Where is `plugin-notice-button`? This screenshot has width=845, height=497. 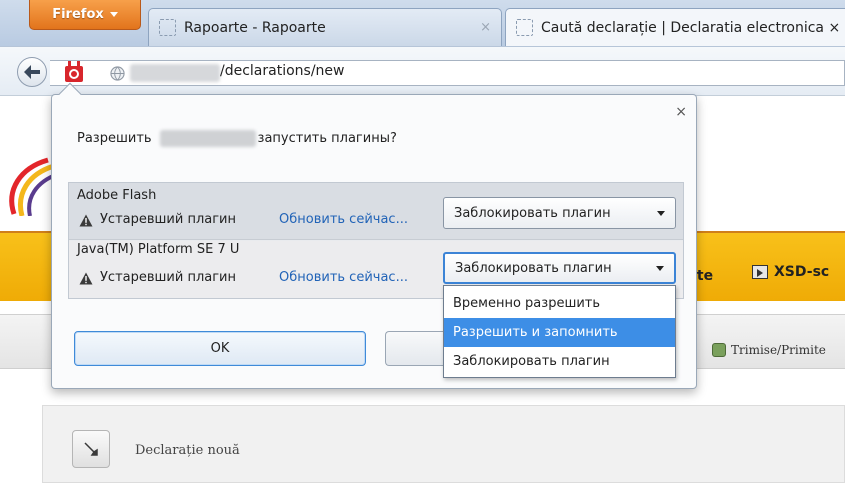 plugin-notice-button is located at coordinates (74, 72).